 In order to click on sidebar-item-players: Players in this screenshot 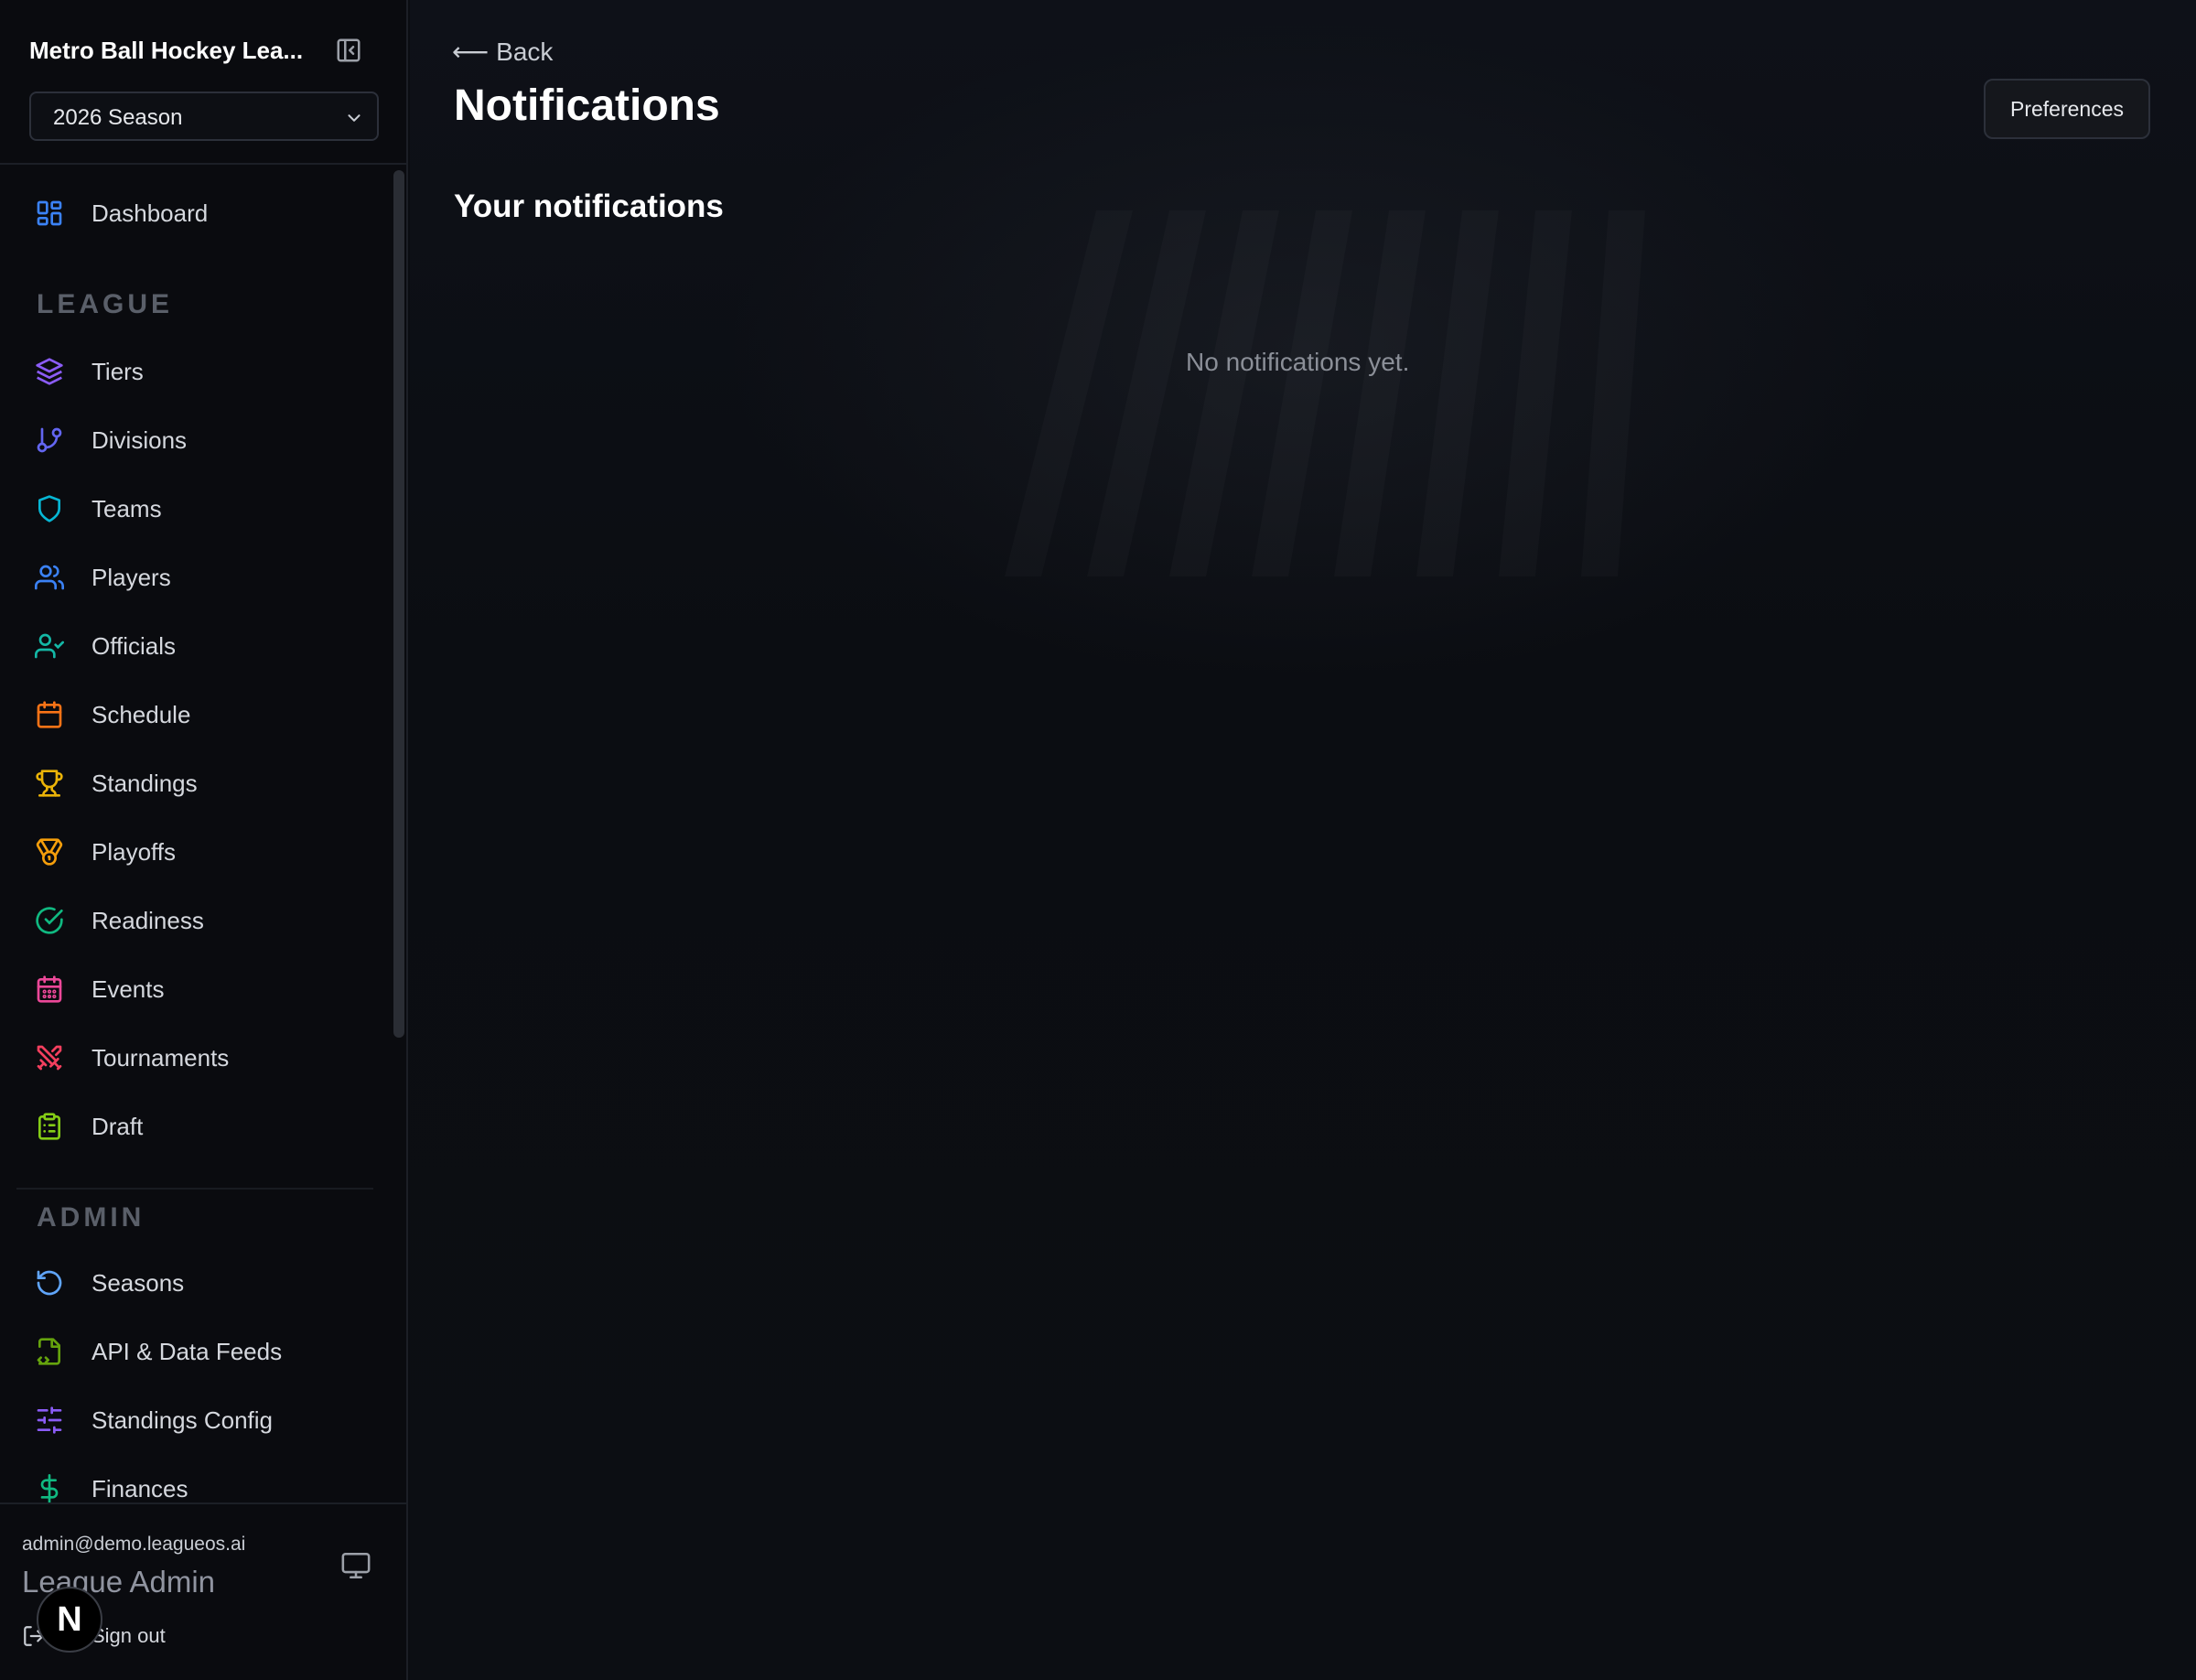, I will do `click(197, 576)`.